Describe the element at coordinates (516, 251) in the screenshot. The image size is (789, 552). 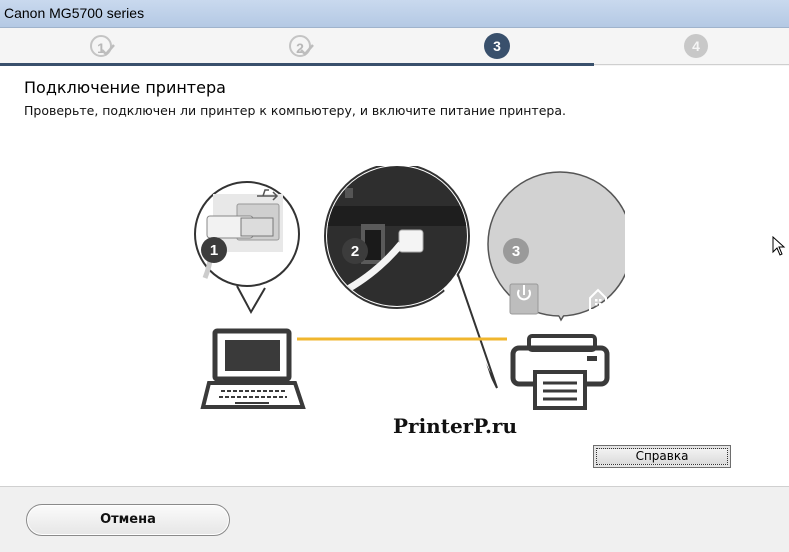
I see `svg-text: 3` at that location.